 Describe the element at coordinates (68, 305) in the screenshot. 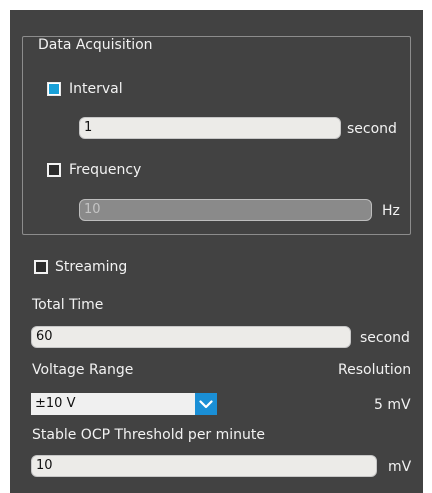

I see `total-time-label: Total Time` at that location.